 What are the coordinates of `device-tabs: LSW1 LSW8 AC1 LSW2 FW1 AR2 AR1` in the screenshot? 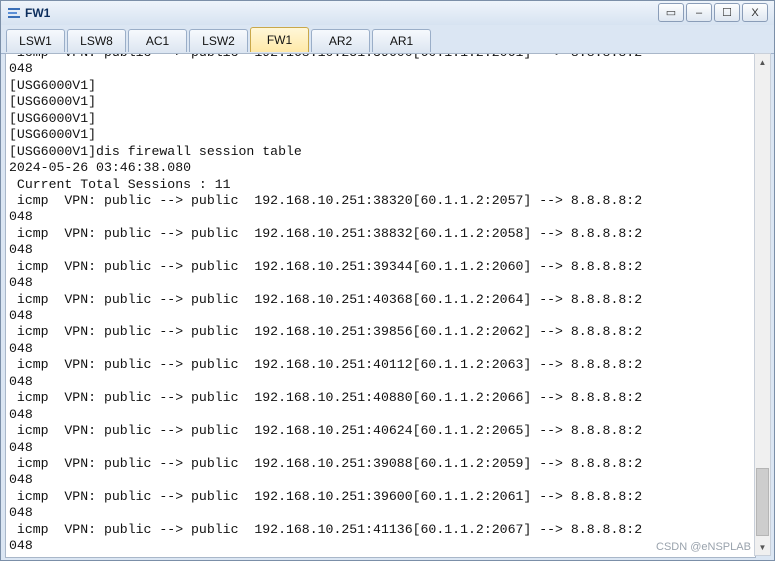 It's located at (387, 40).